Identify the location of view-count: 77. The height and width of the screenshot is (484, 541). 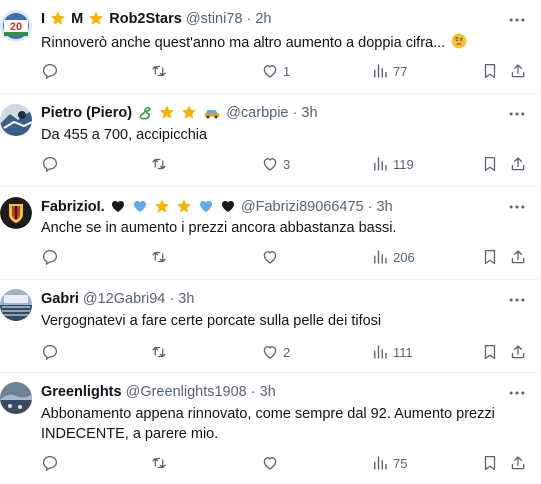
(400, 71).